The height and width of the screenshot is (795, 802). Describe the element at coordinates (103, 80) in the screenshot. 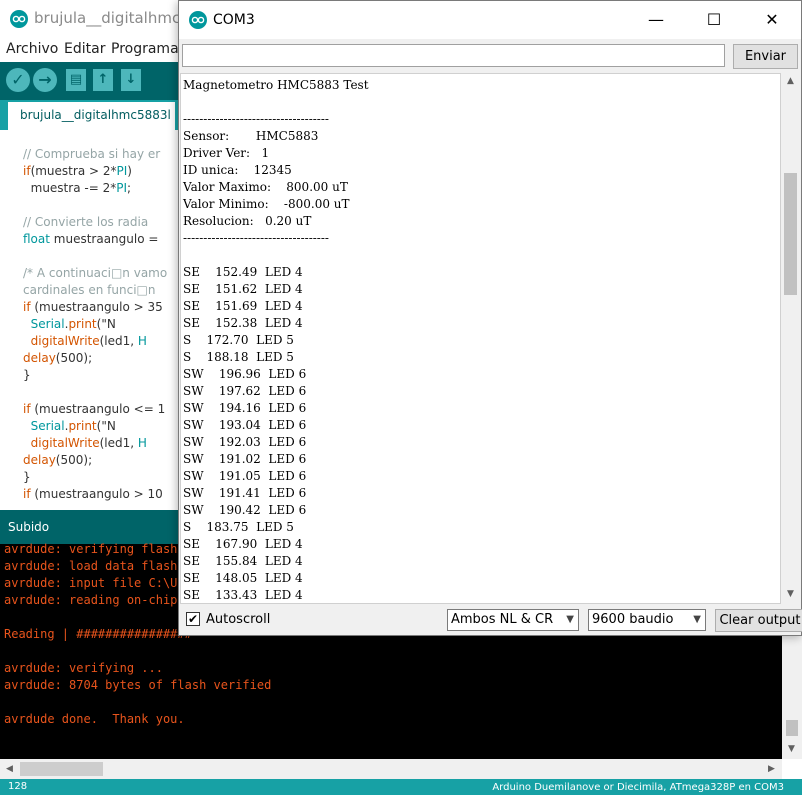

I see `open-sketch-icon: ↑` at that location.